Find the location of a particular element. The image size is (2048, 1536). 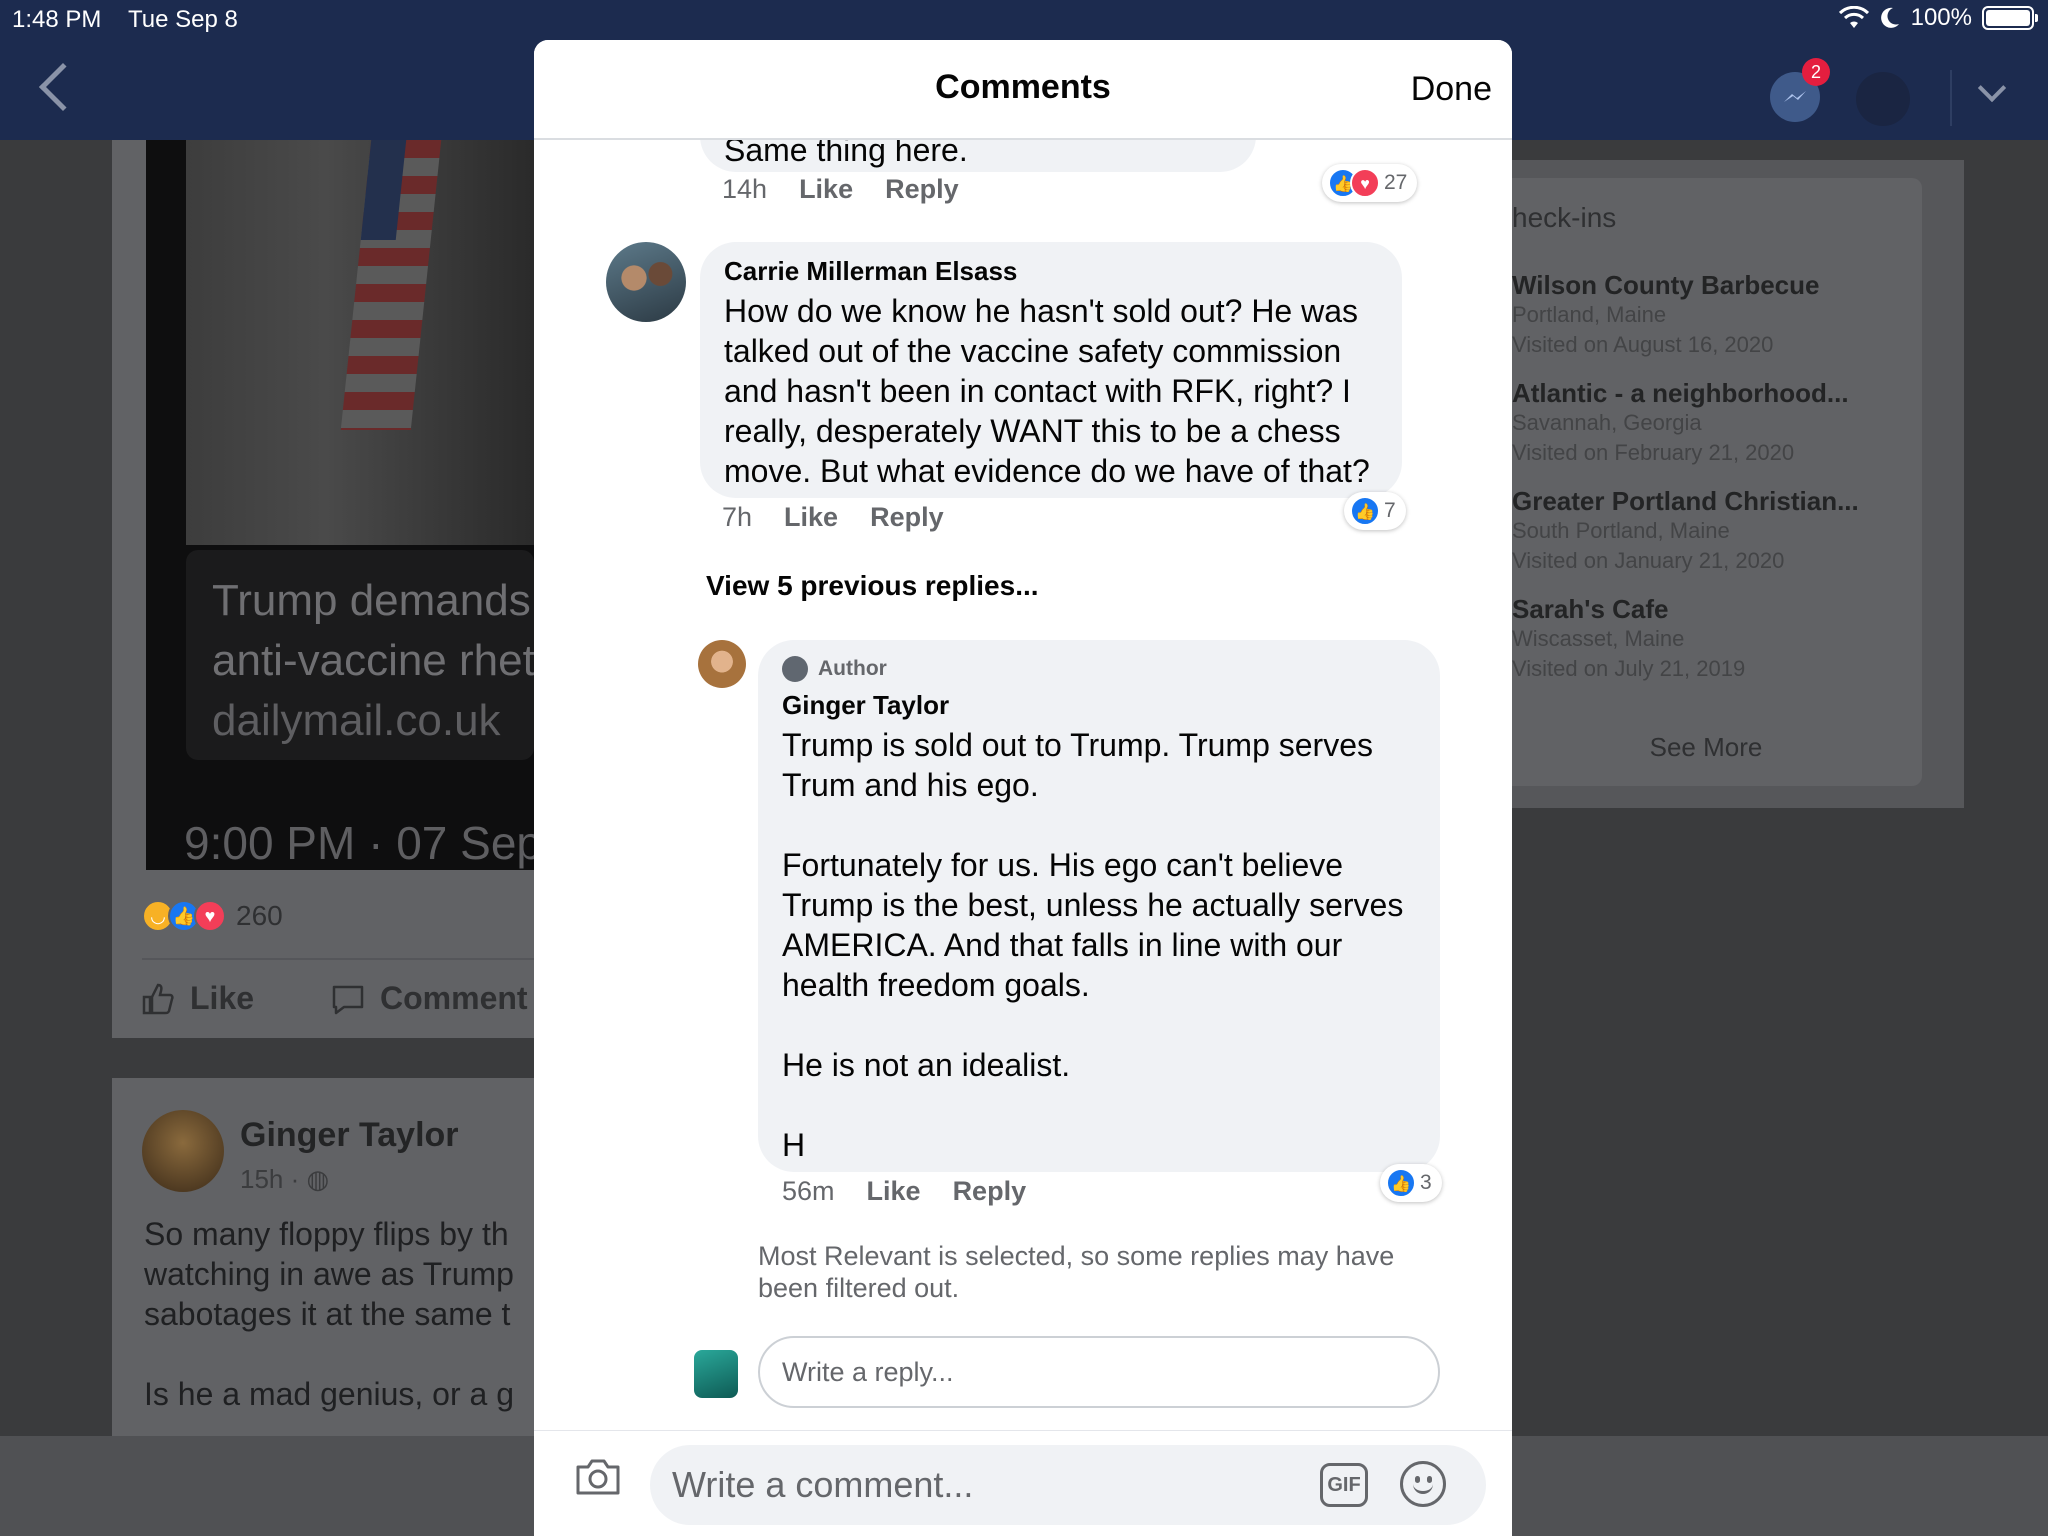

like-button: Like is located at coordinates (197, 998).